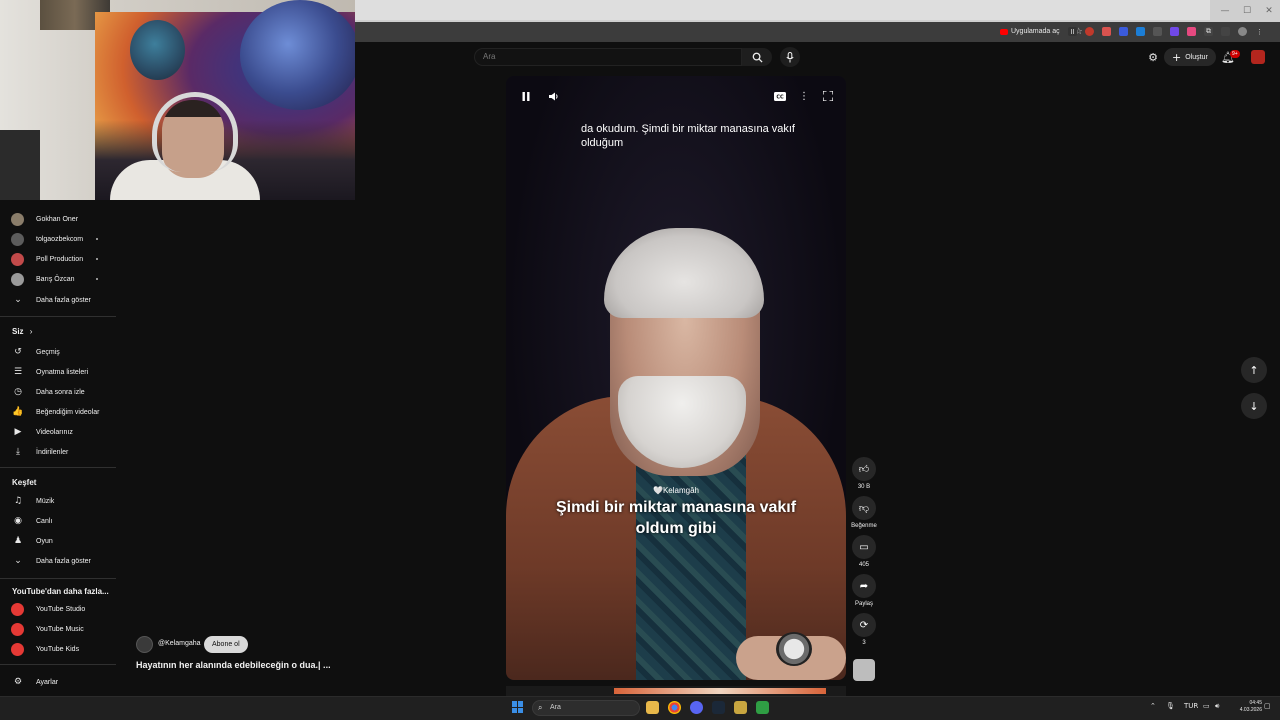 The width and height of the screenshot is (1280, 720). What do you see at coordinates (1208, 31) in the screenshot?
I see `extensions-puzzle-icon: ⧉` at bounding box center [1208, 31].